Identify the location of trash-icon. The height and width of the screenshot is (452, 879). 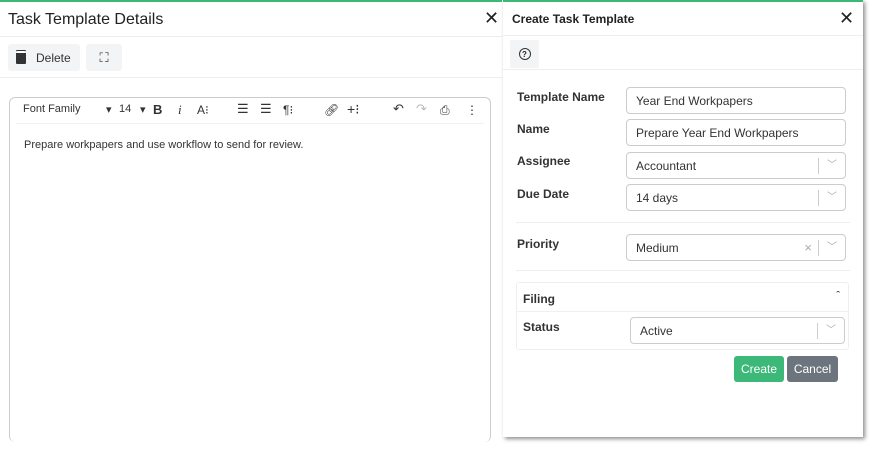
(21, 57).